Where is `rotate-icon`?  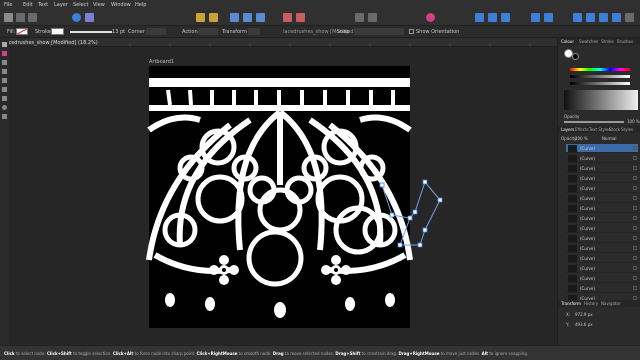 rotate-icon is located at coordinates (603, 17).